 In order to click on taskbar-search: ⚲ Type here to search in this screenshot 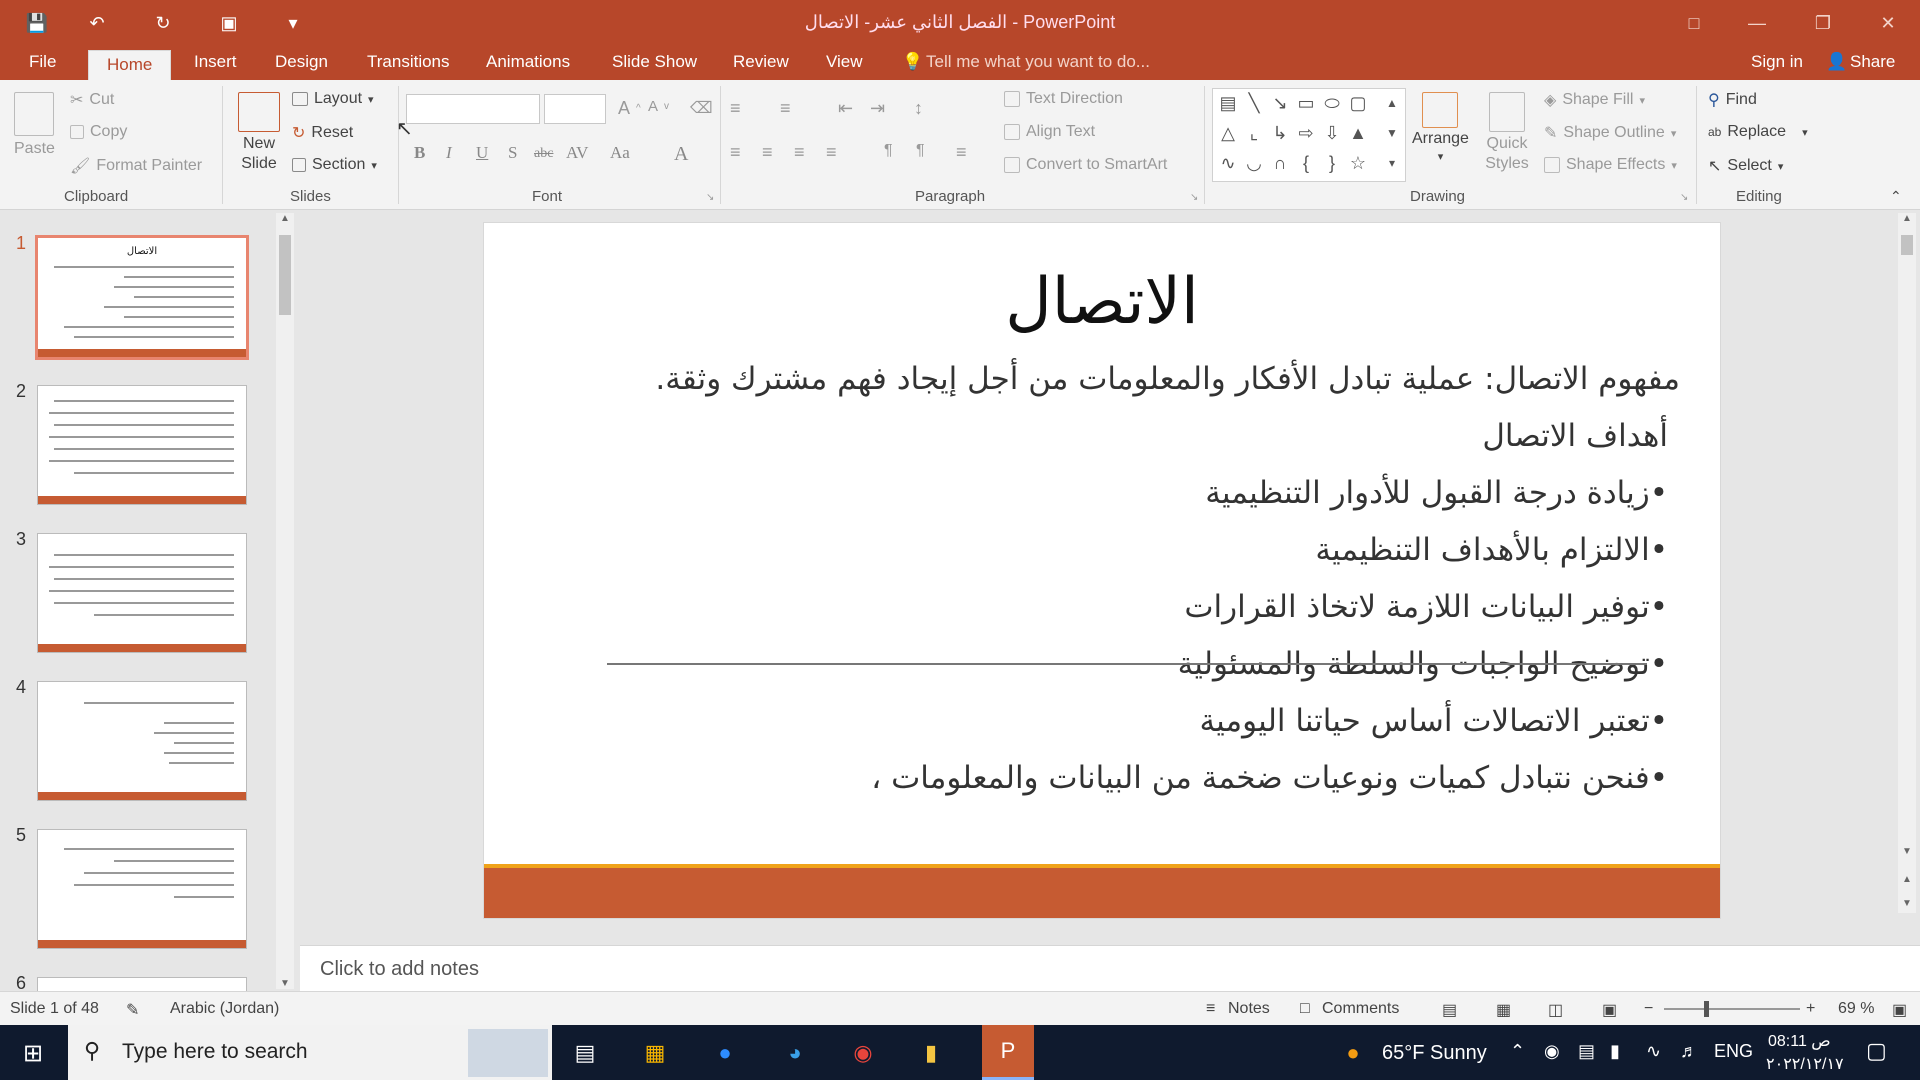, I will do `click(310, 1052)`.